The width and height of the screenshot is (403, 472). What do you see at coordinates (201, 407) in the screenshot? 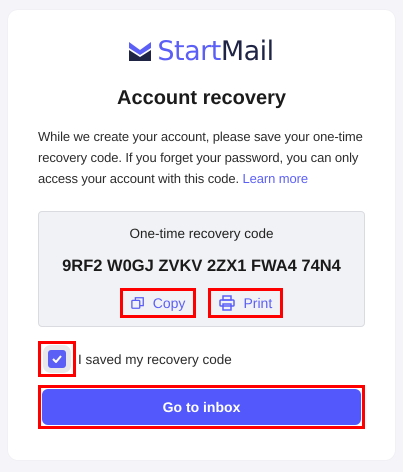
I see `go-to-inbox-button: Go to inbox` at bounding box center [201, 407].